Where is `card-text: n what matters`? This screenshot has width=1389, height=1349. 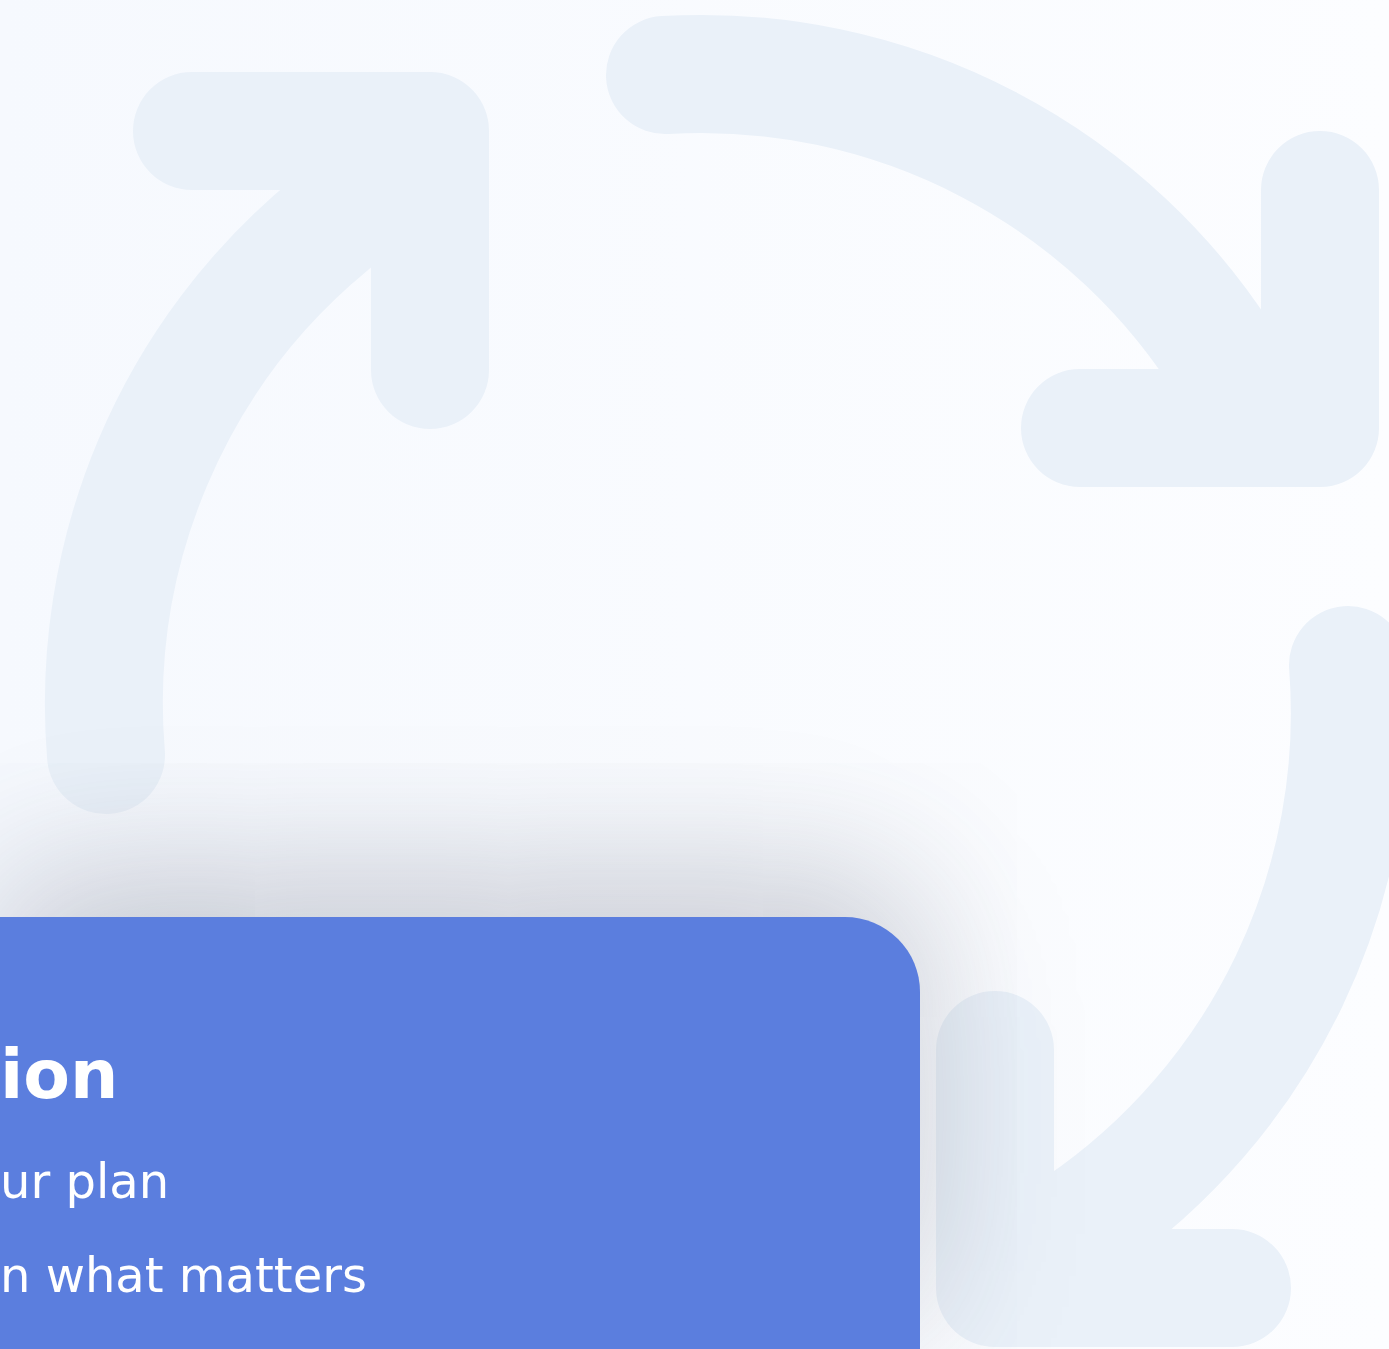 card-text: n what matters is located at coordinates (184, 1275).